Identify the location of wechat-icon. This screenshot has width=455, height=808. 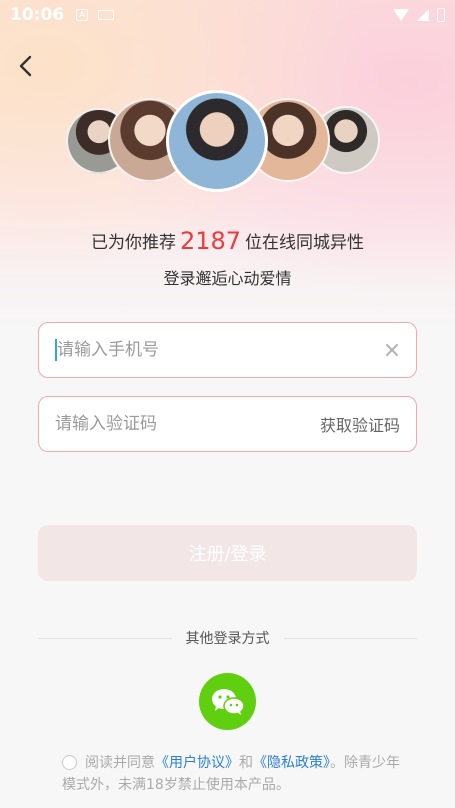
(228, 701).